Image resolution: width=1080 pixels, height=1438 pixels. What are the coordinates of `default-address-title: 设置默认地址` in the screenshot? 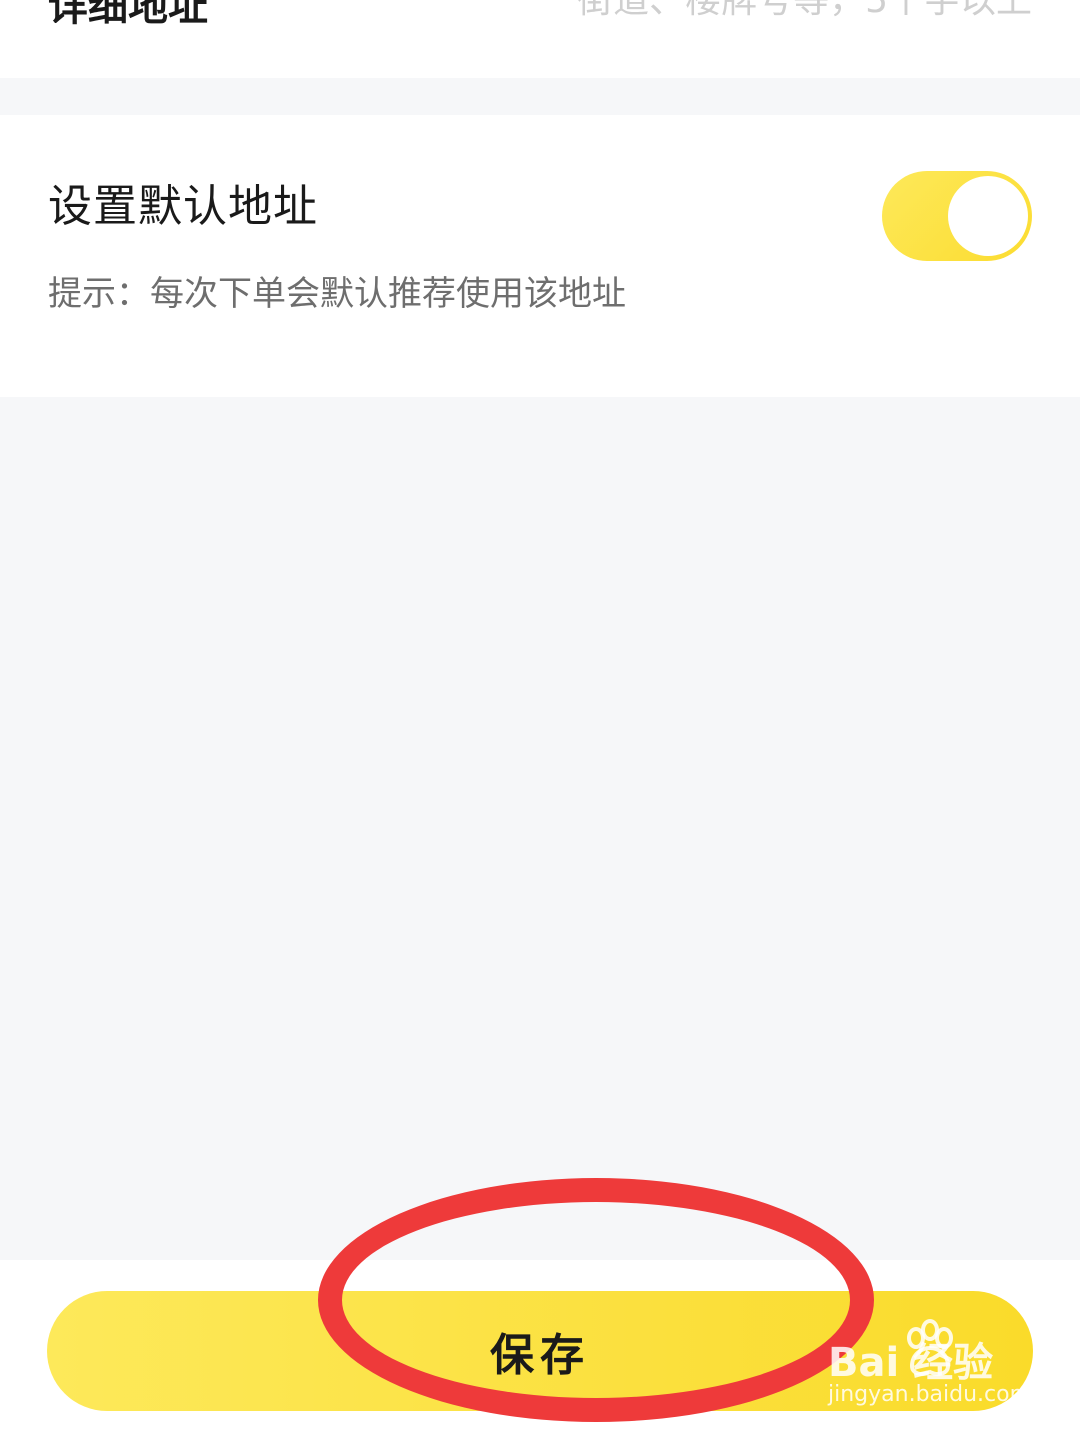 It's located at (183, 206).